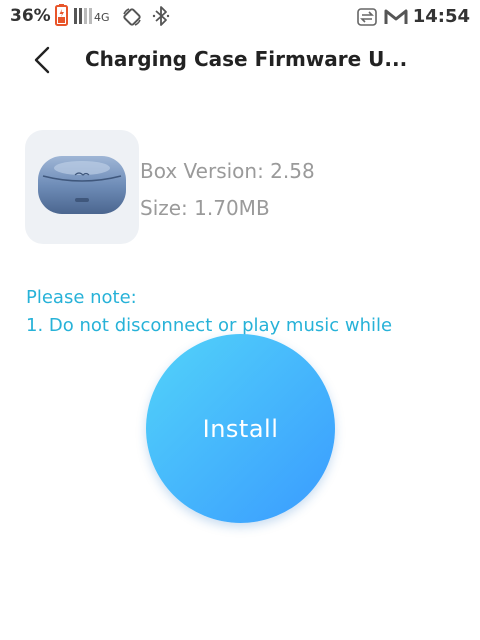 The image size is (480, 640). I want to click on product-thumbnail, so click(82, 187).